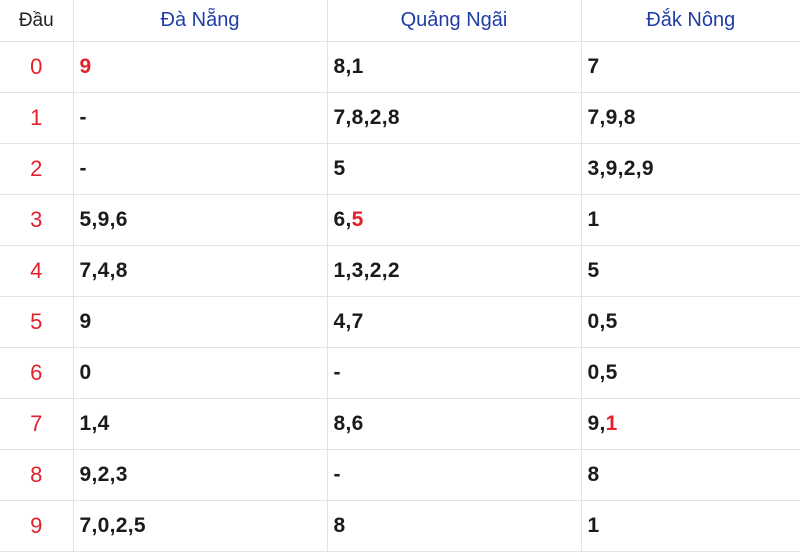  I want to click on tail-digit-highlight: 5, so click(357, 219).